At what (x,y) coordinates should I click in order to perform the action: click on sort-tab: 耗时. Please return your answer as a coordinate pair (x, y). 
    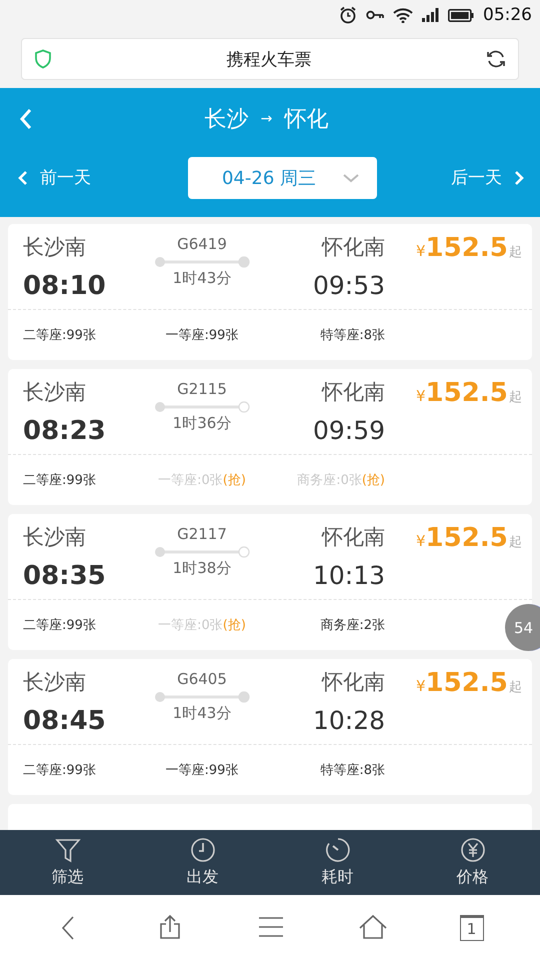
    Looking at the image, I should click on (337, 862).